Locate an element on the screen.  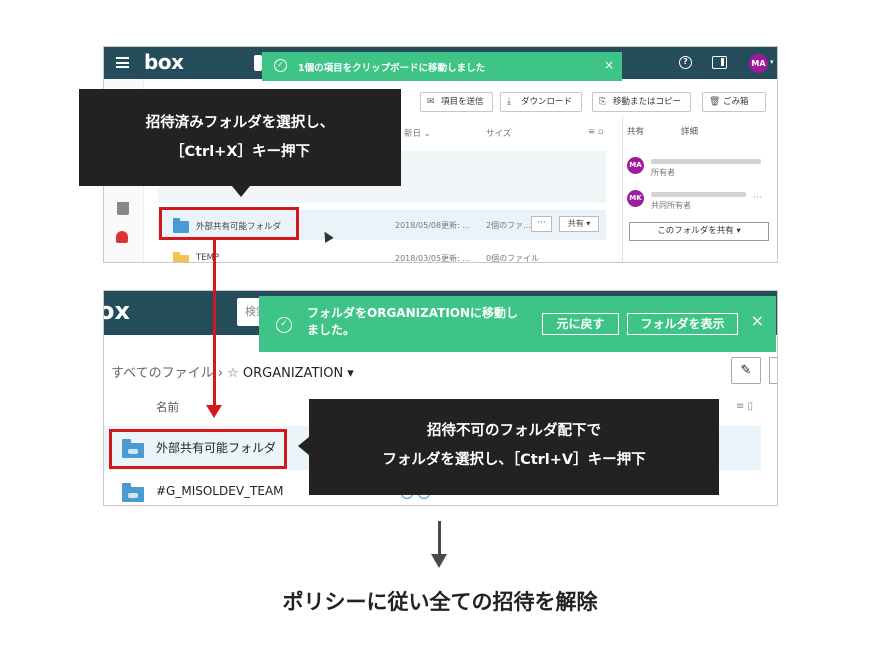
callout-line: フォルダを選択し、［Ctrl+V］キー押下 is located at coordinates (514, 460).